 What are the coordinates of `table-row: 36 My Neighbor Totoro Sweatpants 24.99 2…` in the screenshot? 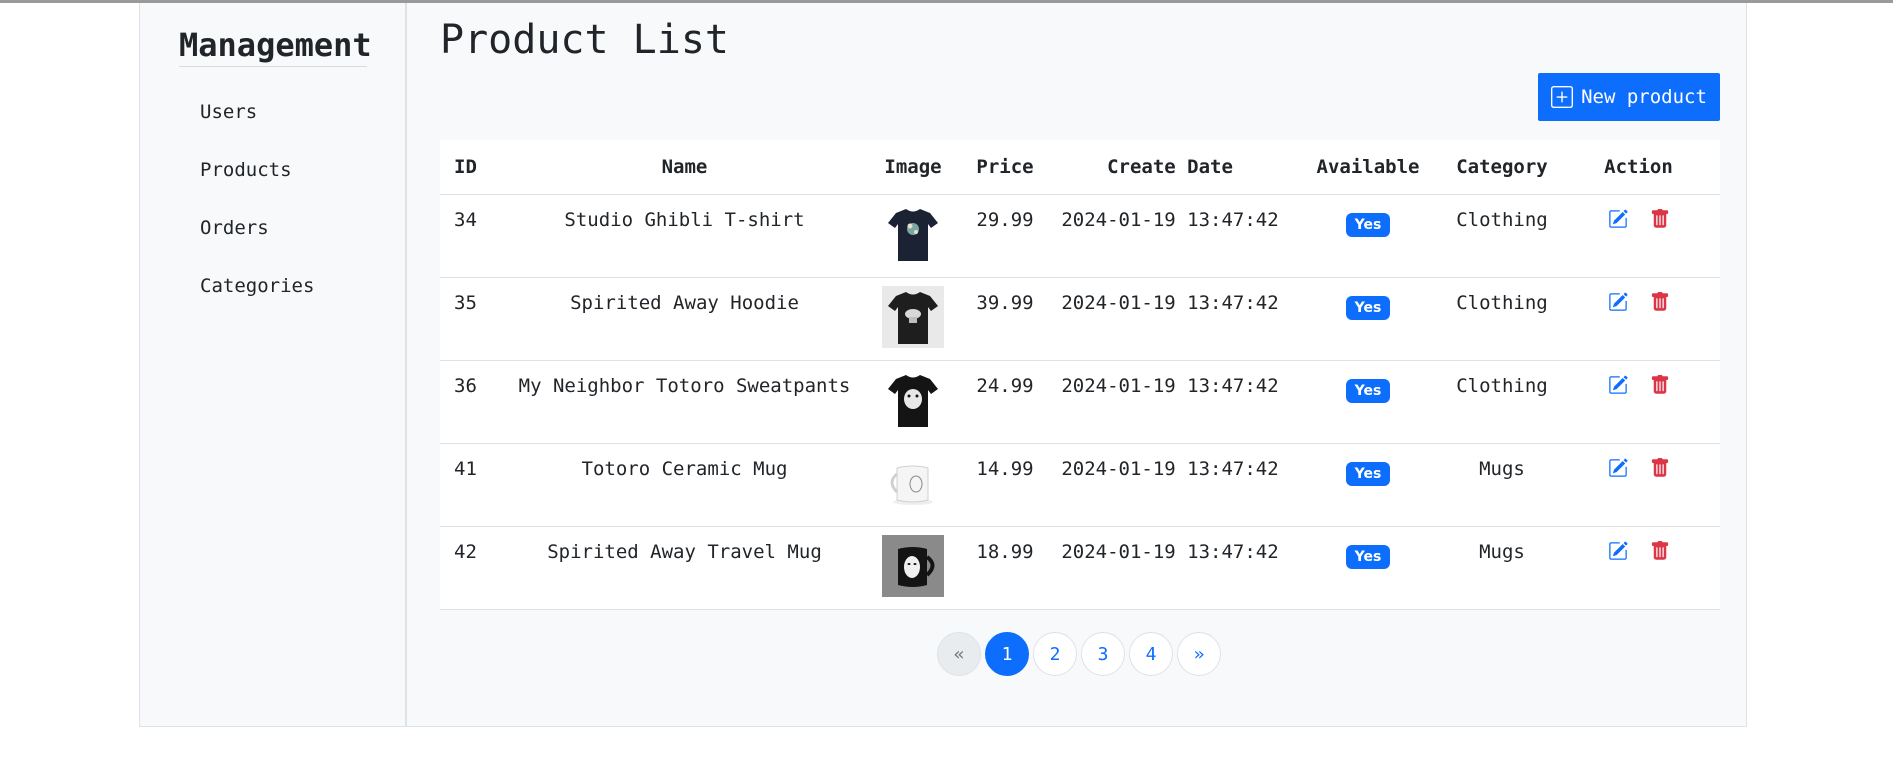 It's located at (1080, 402).